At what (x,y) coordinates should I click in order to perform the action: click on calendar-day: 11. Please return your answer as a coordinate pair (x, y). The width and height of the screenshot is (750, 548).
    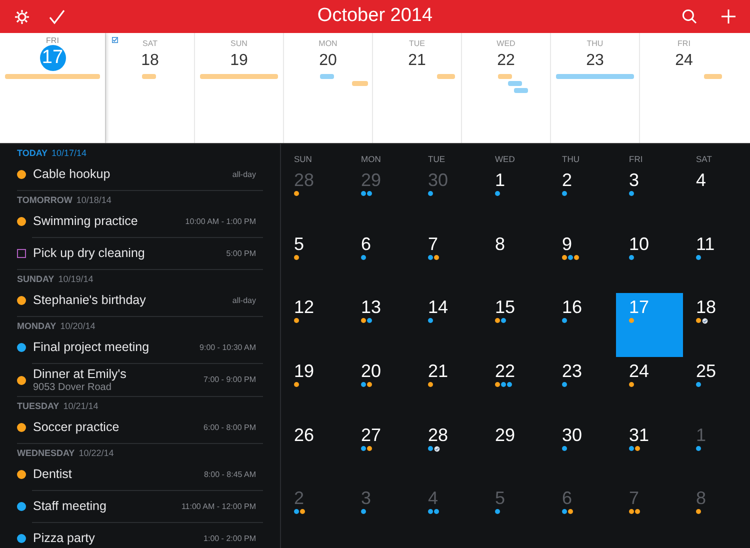
    Looking at the image, I should click on (716, 262).